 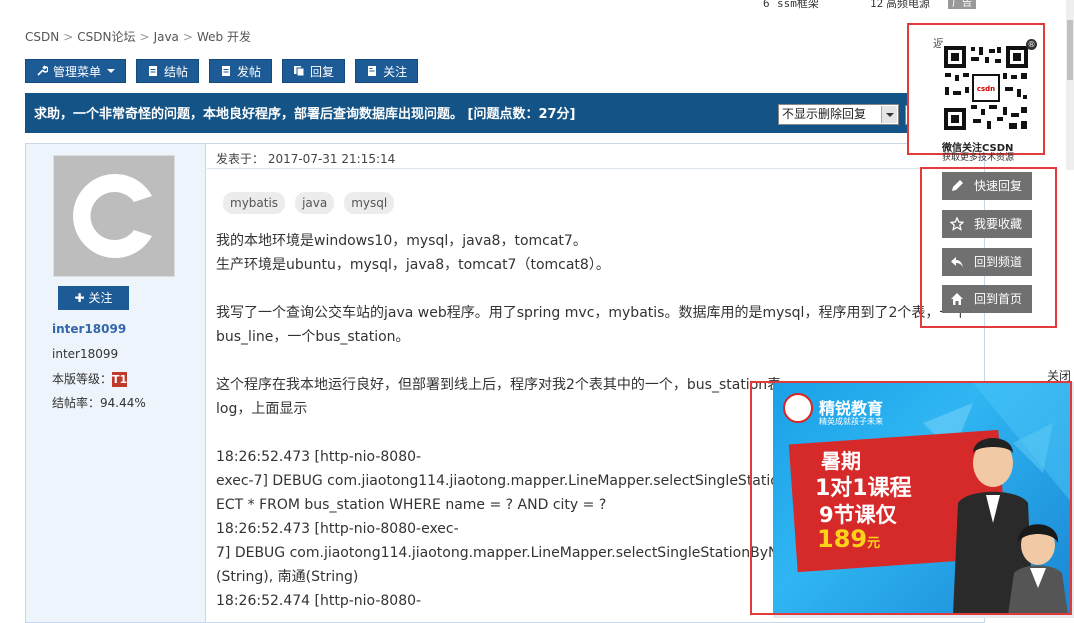 What do you see at coordinates (798, 408) in the screenshot?
I see `ad-logo-icon` at bounding box center [798, 408].